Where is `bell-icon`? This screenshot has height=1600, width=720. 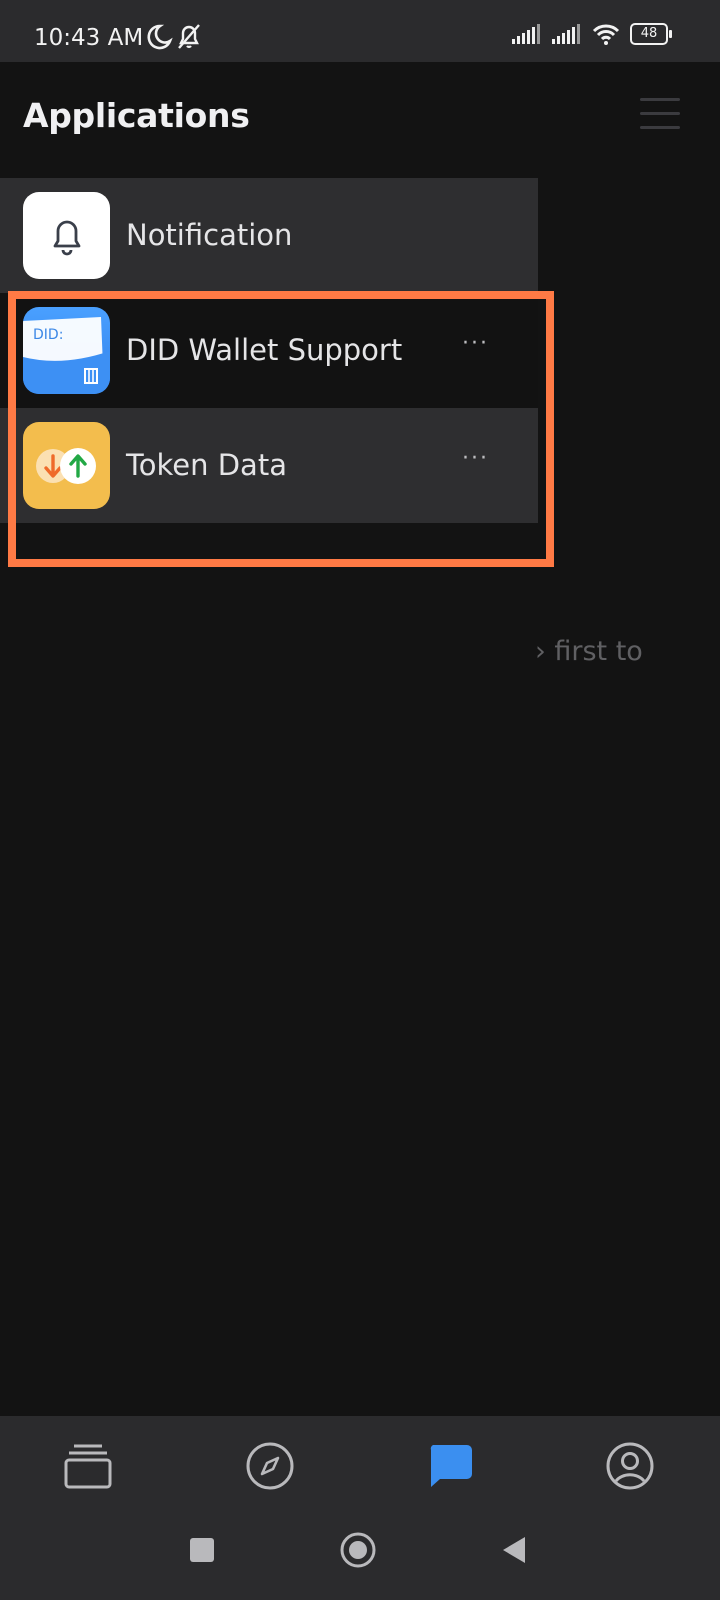 bell-icon is located at coordinates (66, 235).